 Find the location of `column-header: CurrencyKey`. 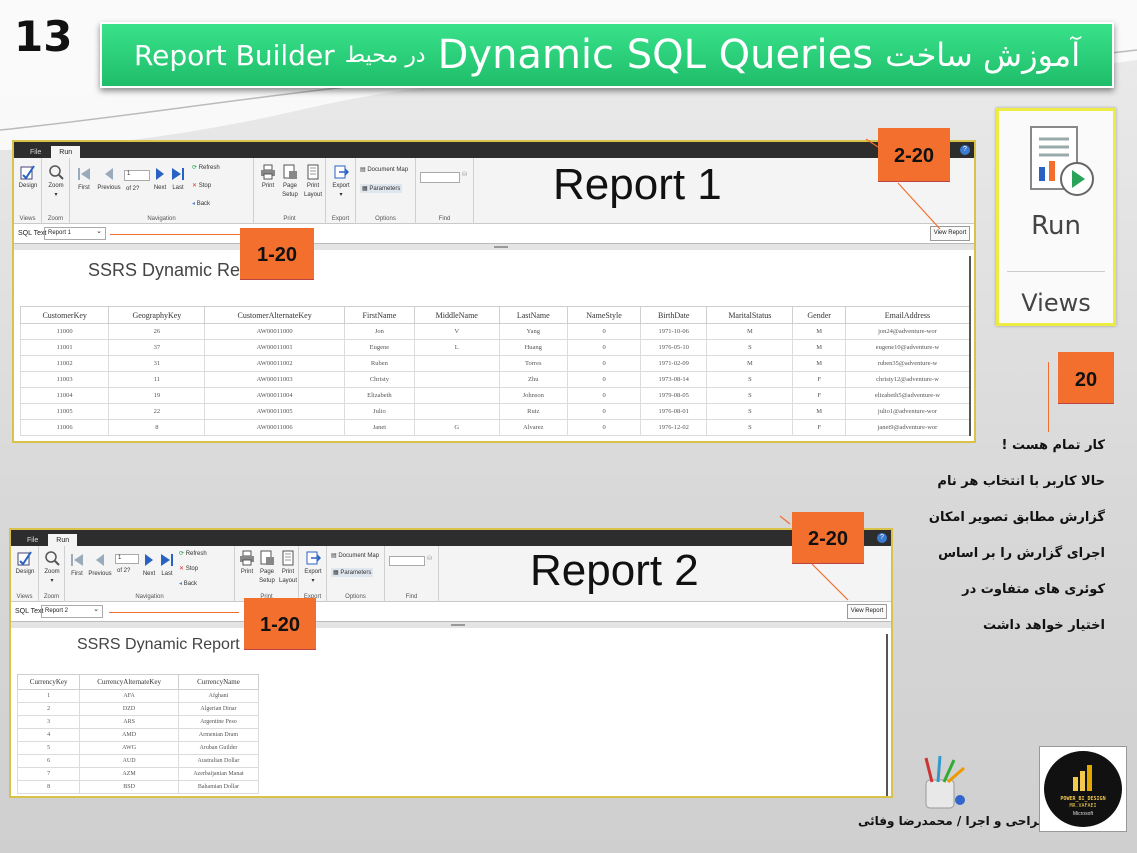

column-header: CurrencyKey is located at coordinates (48, 682).